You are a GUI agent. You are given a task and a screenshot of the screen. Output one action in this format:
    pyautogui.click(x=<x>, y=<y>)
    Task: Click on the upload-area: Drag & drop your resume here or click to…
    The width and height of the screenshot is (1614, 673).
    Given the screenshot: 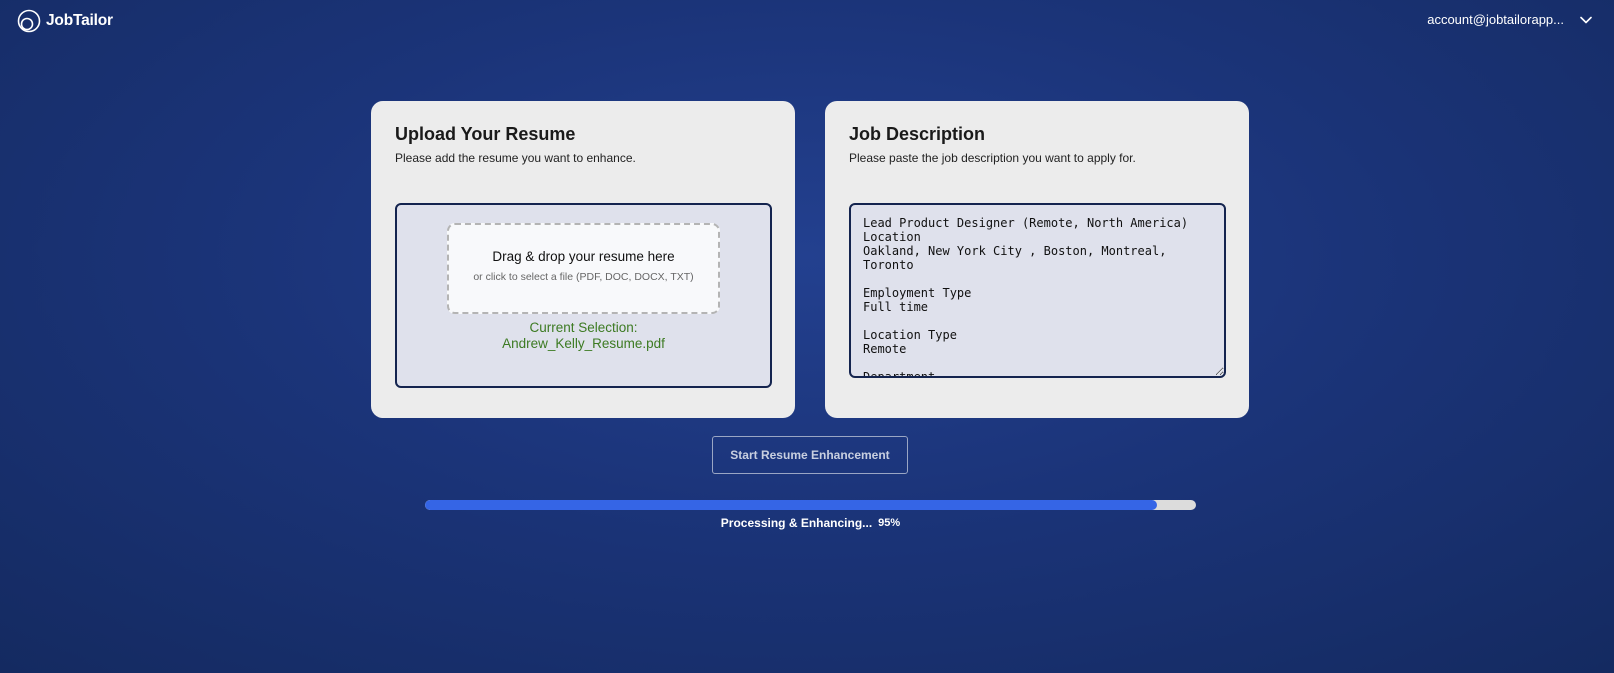 What is the action you would take?
    pyautogui.click(x=583, y=295)
    